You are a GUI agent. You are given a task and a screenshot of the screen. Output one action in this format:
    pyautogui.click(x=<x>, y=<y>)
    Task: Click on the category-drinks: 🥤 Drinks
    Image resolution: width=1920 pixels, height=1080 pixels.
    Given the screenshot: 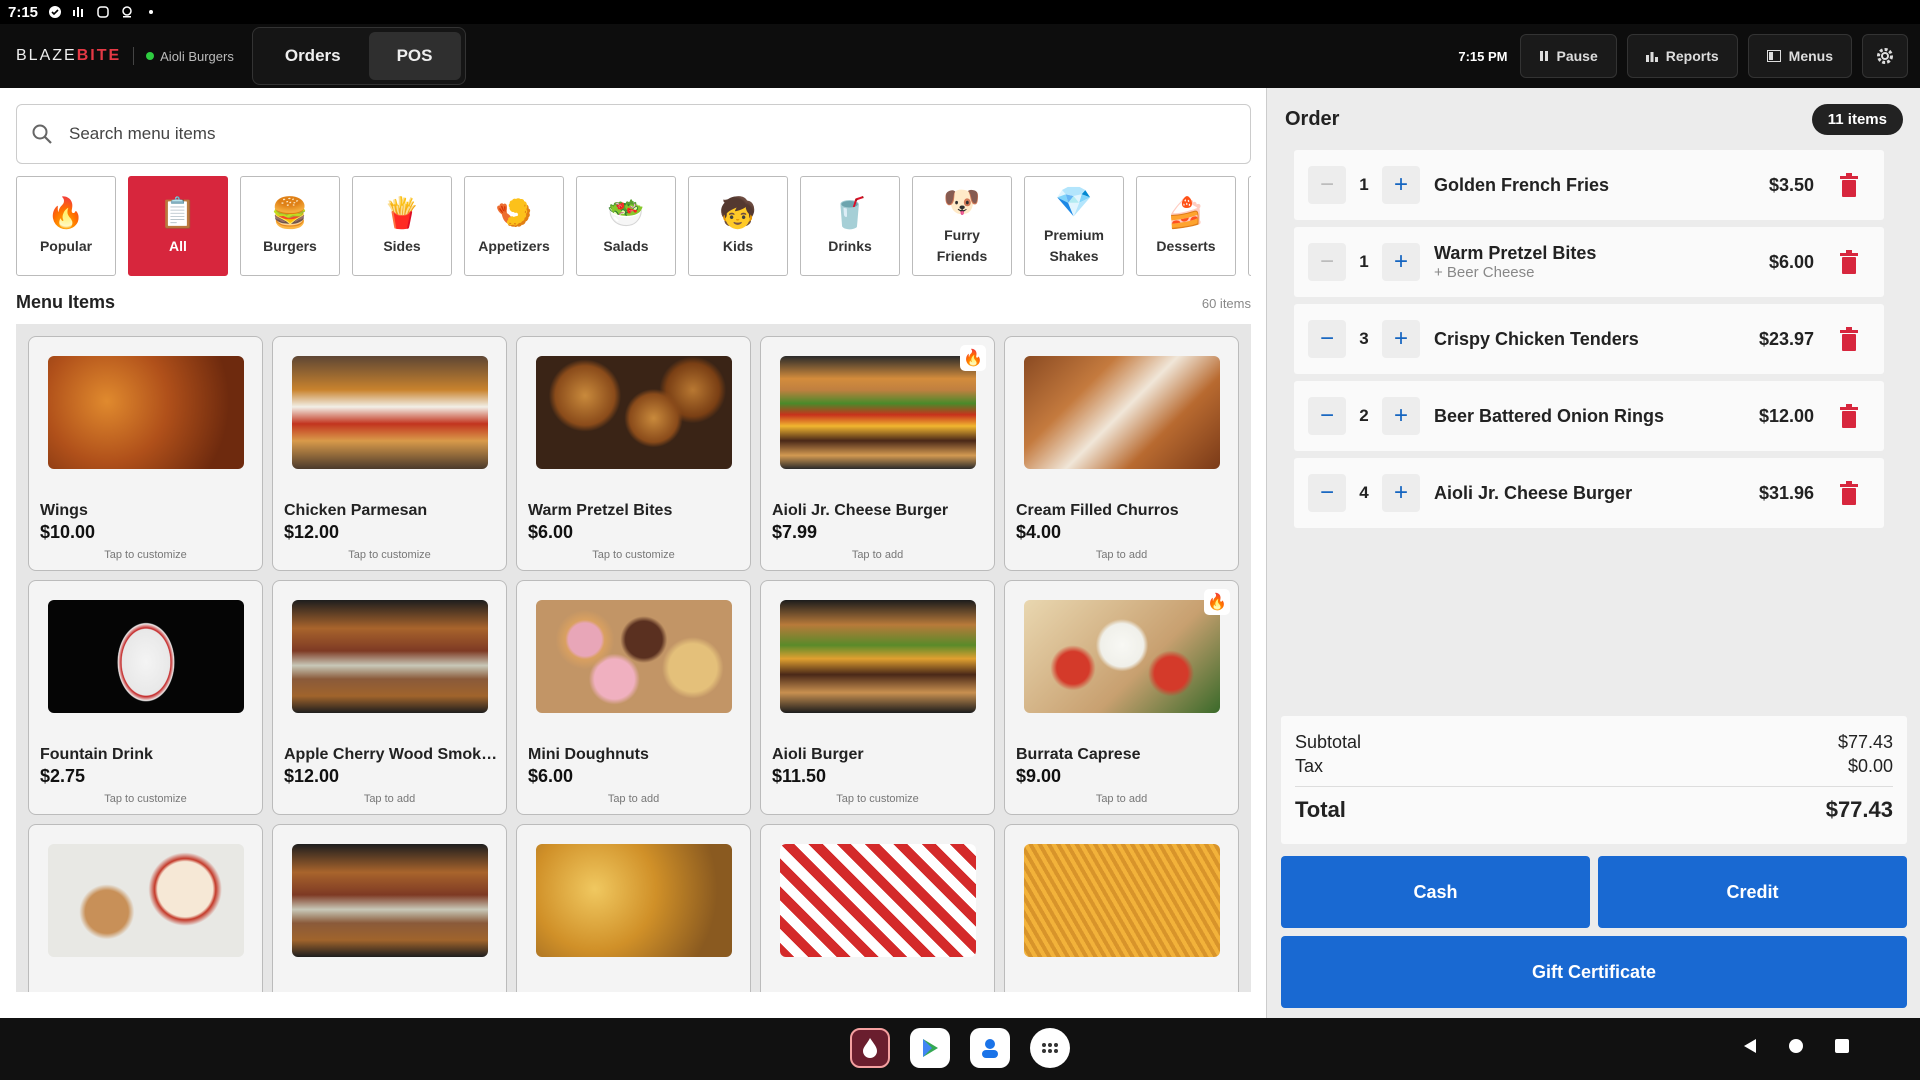 What is the action you would take?
    pyautogui.click(x=850, y=226)
    